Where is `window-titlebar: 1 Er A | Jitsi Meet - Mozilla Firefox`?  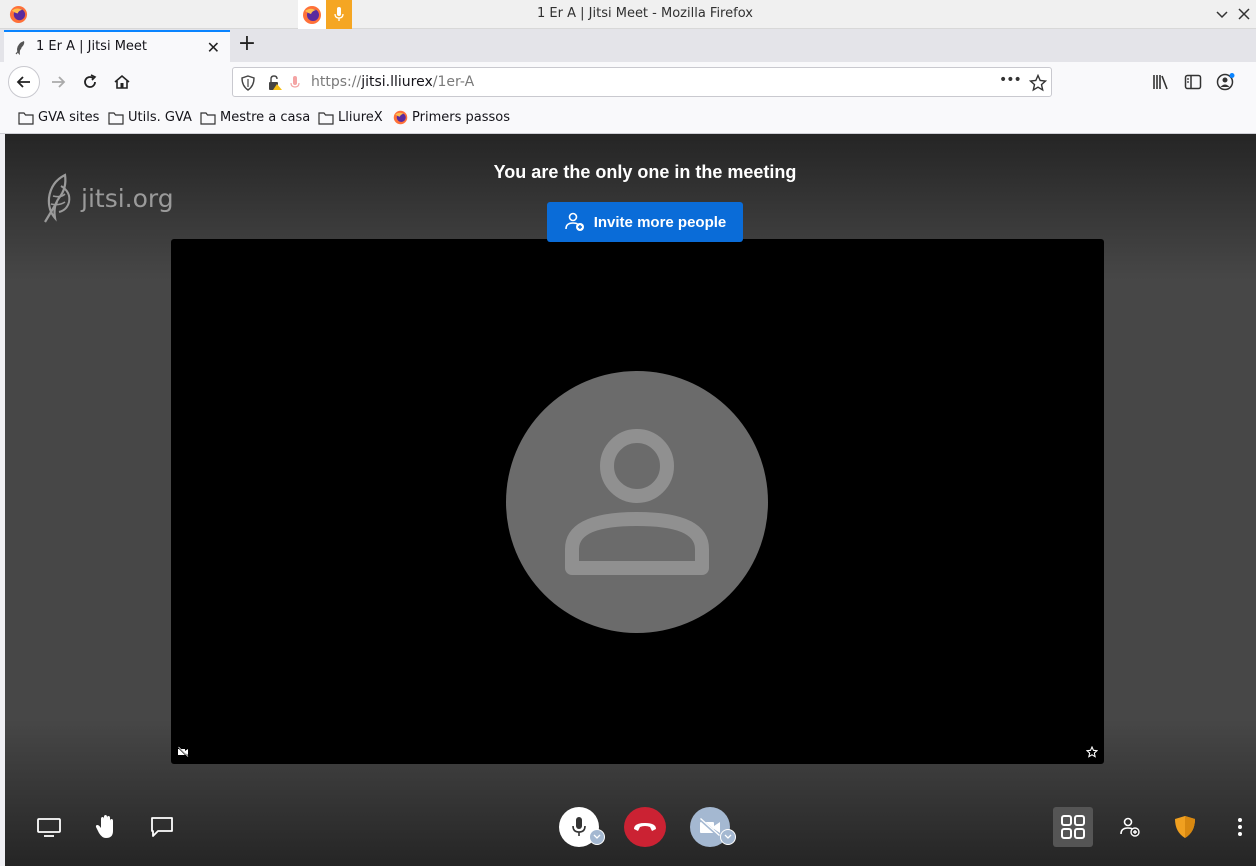
window-titlebar: 1 Er A | Jitsi Meet - Mozilla Firefox is located at coordinates (628, 14).